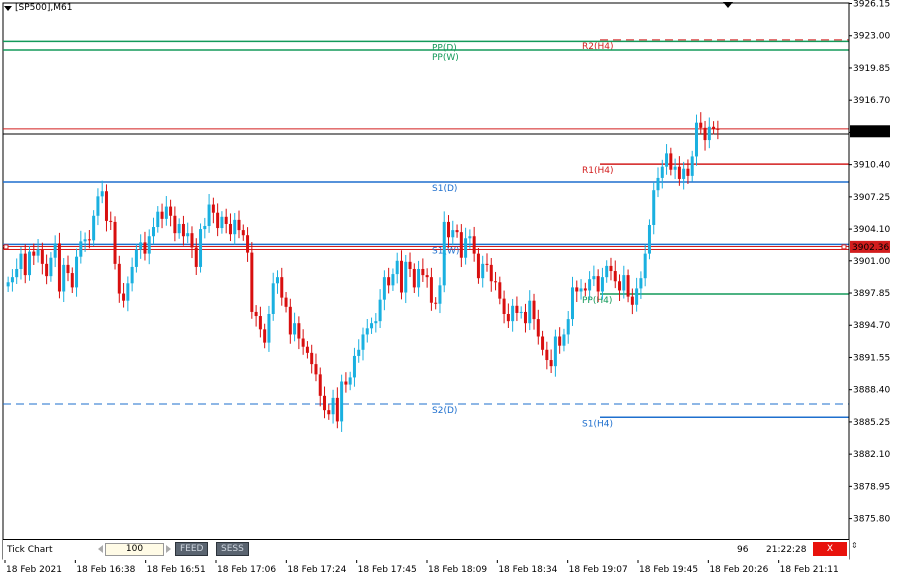 This screenshot has width=898, height=581. Describe the element at coordinates (34, 570) in the screenshot. I see `time-tick-label: 18 Feb 2021` at that location.